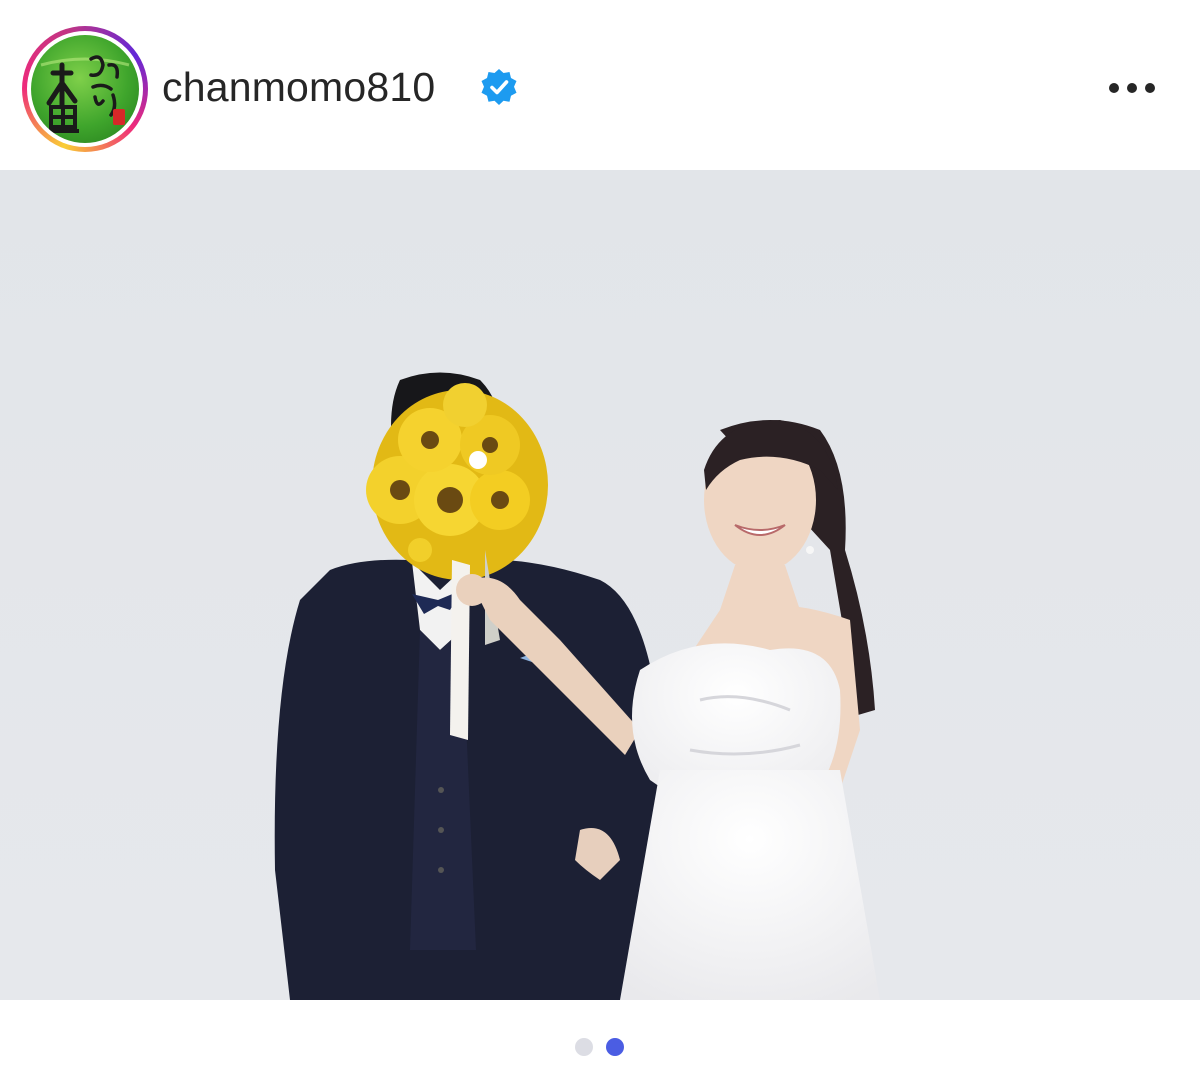  I want to click on green-tea-logo-icon, so click(85, 94).